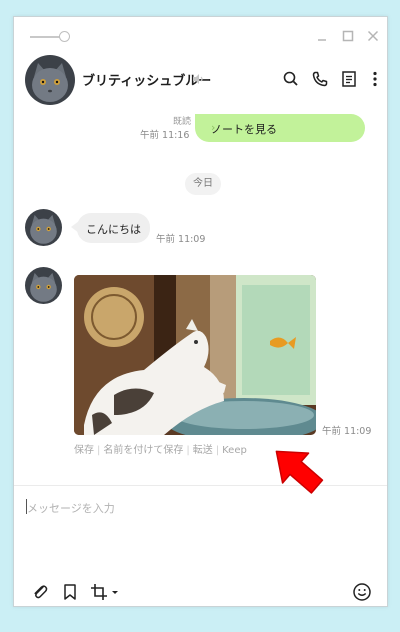 This screenshot has height=632, width=400. What do you see at coordinates (143, 450) in the screenshot?
I see `save-as-link: 名前を付けて保存` at bounding box center [143, 450].